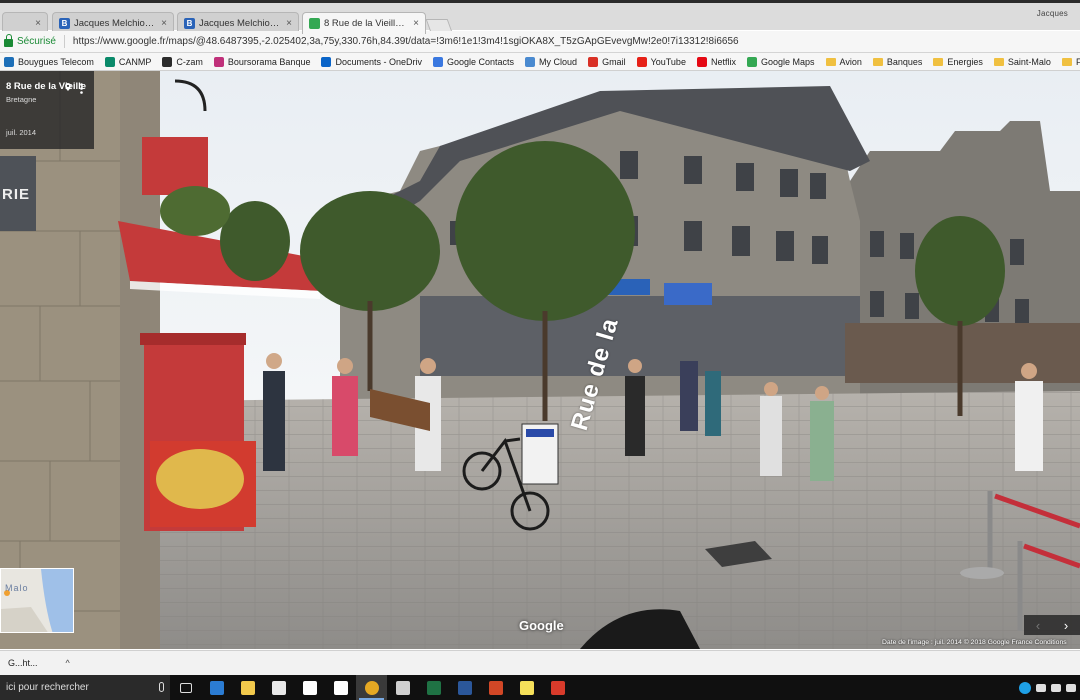 The width and height of the screenshot is (1080, 700). I want to click on tab-title: 8 Rue de la Vieille Boucher, so click(366, 23).